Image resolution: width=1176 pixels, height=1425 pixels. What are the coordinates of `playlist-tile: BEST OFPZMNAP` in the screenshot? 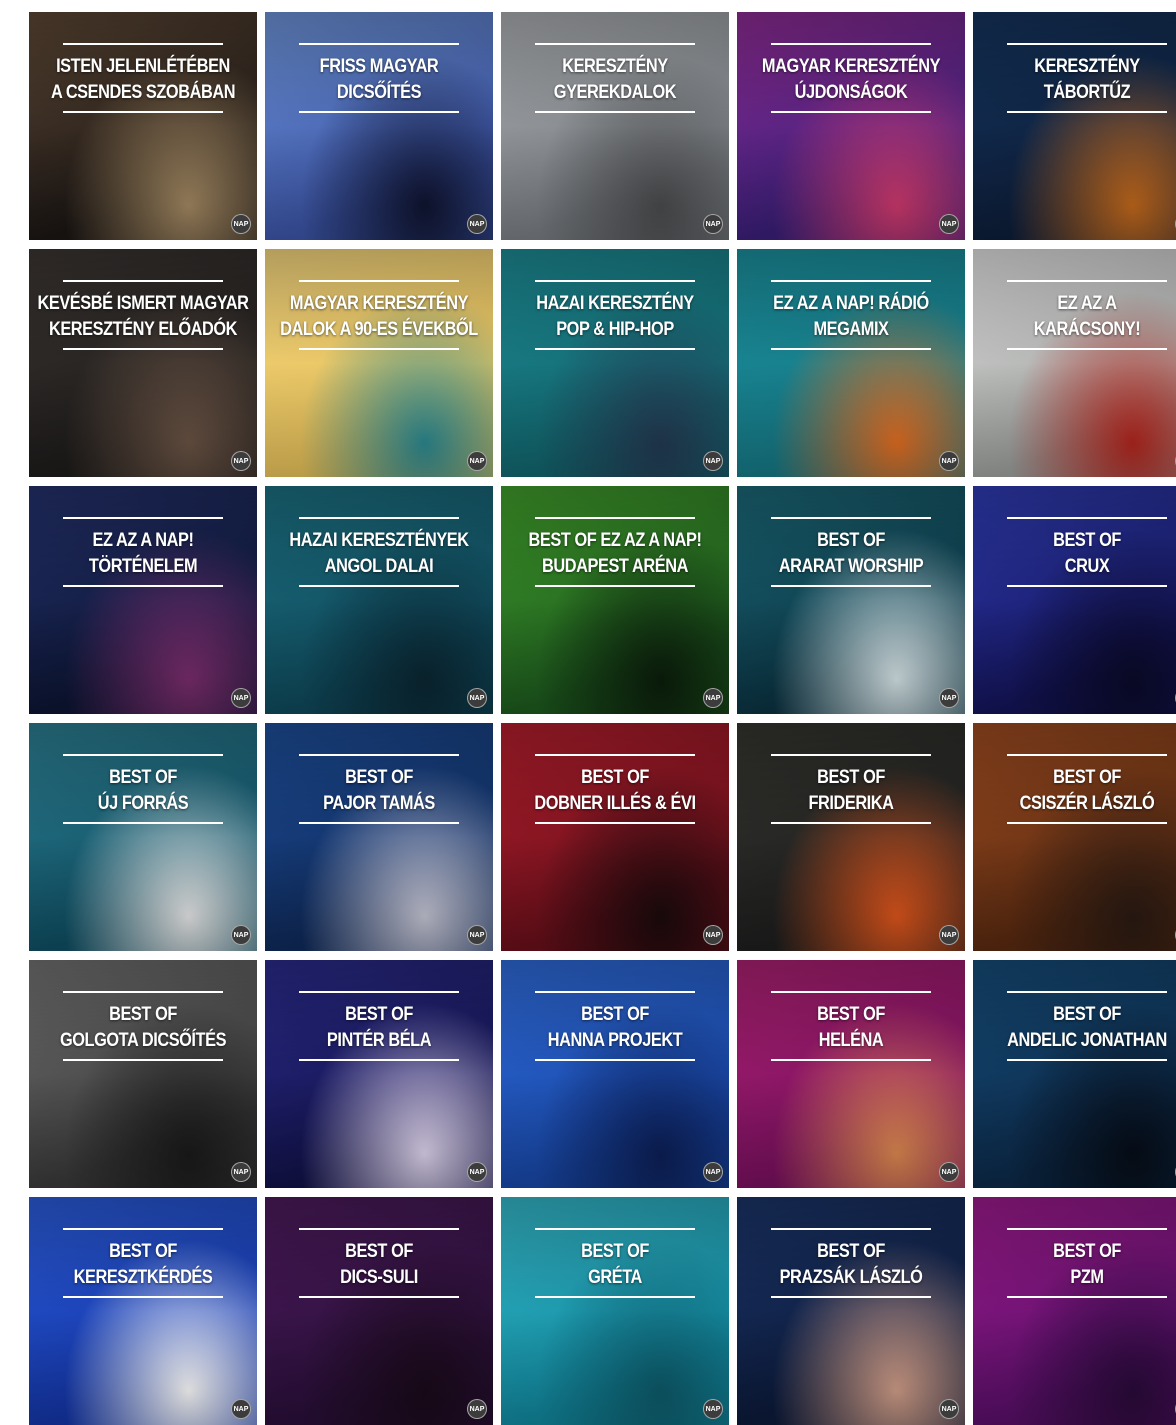 It's located at (1074, 1311).